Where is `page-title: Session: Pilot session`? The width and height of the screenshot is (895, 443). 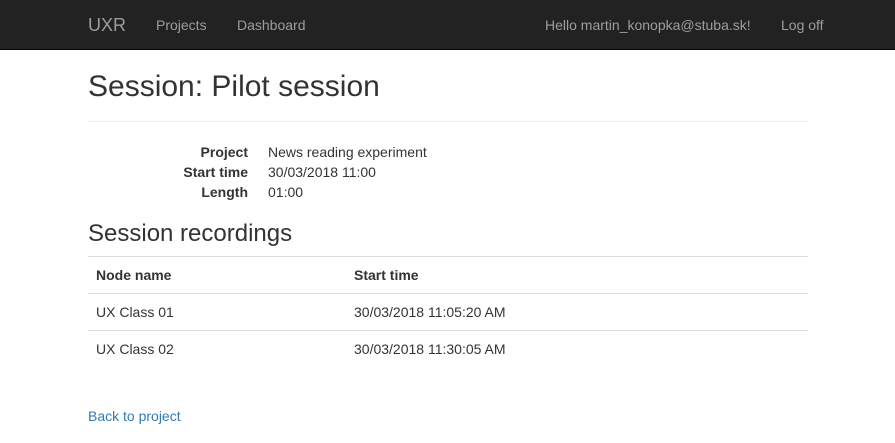
page-title: Session: Pilot session is located at coordinates (234, 86).